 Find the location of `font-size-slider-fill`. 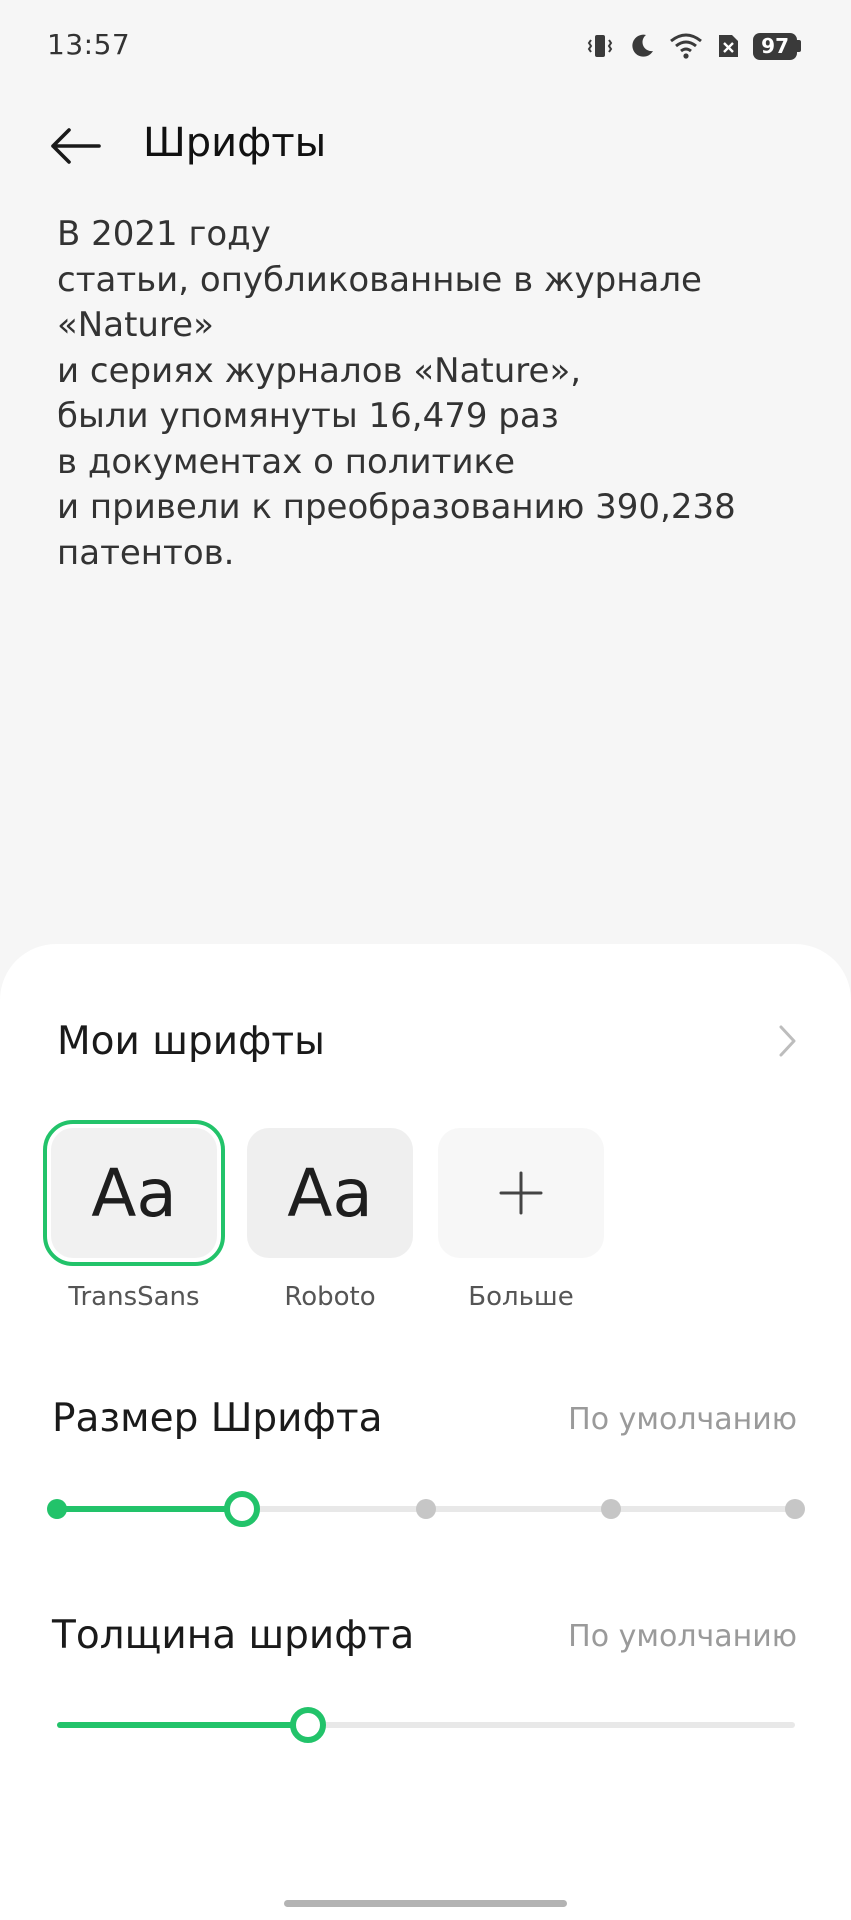

font-size-slider-fill is located at coordinates (149, 1509).